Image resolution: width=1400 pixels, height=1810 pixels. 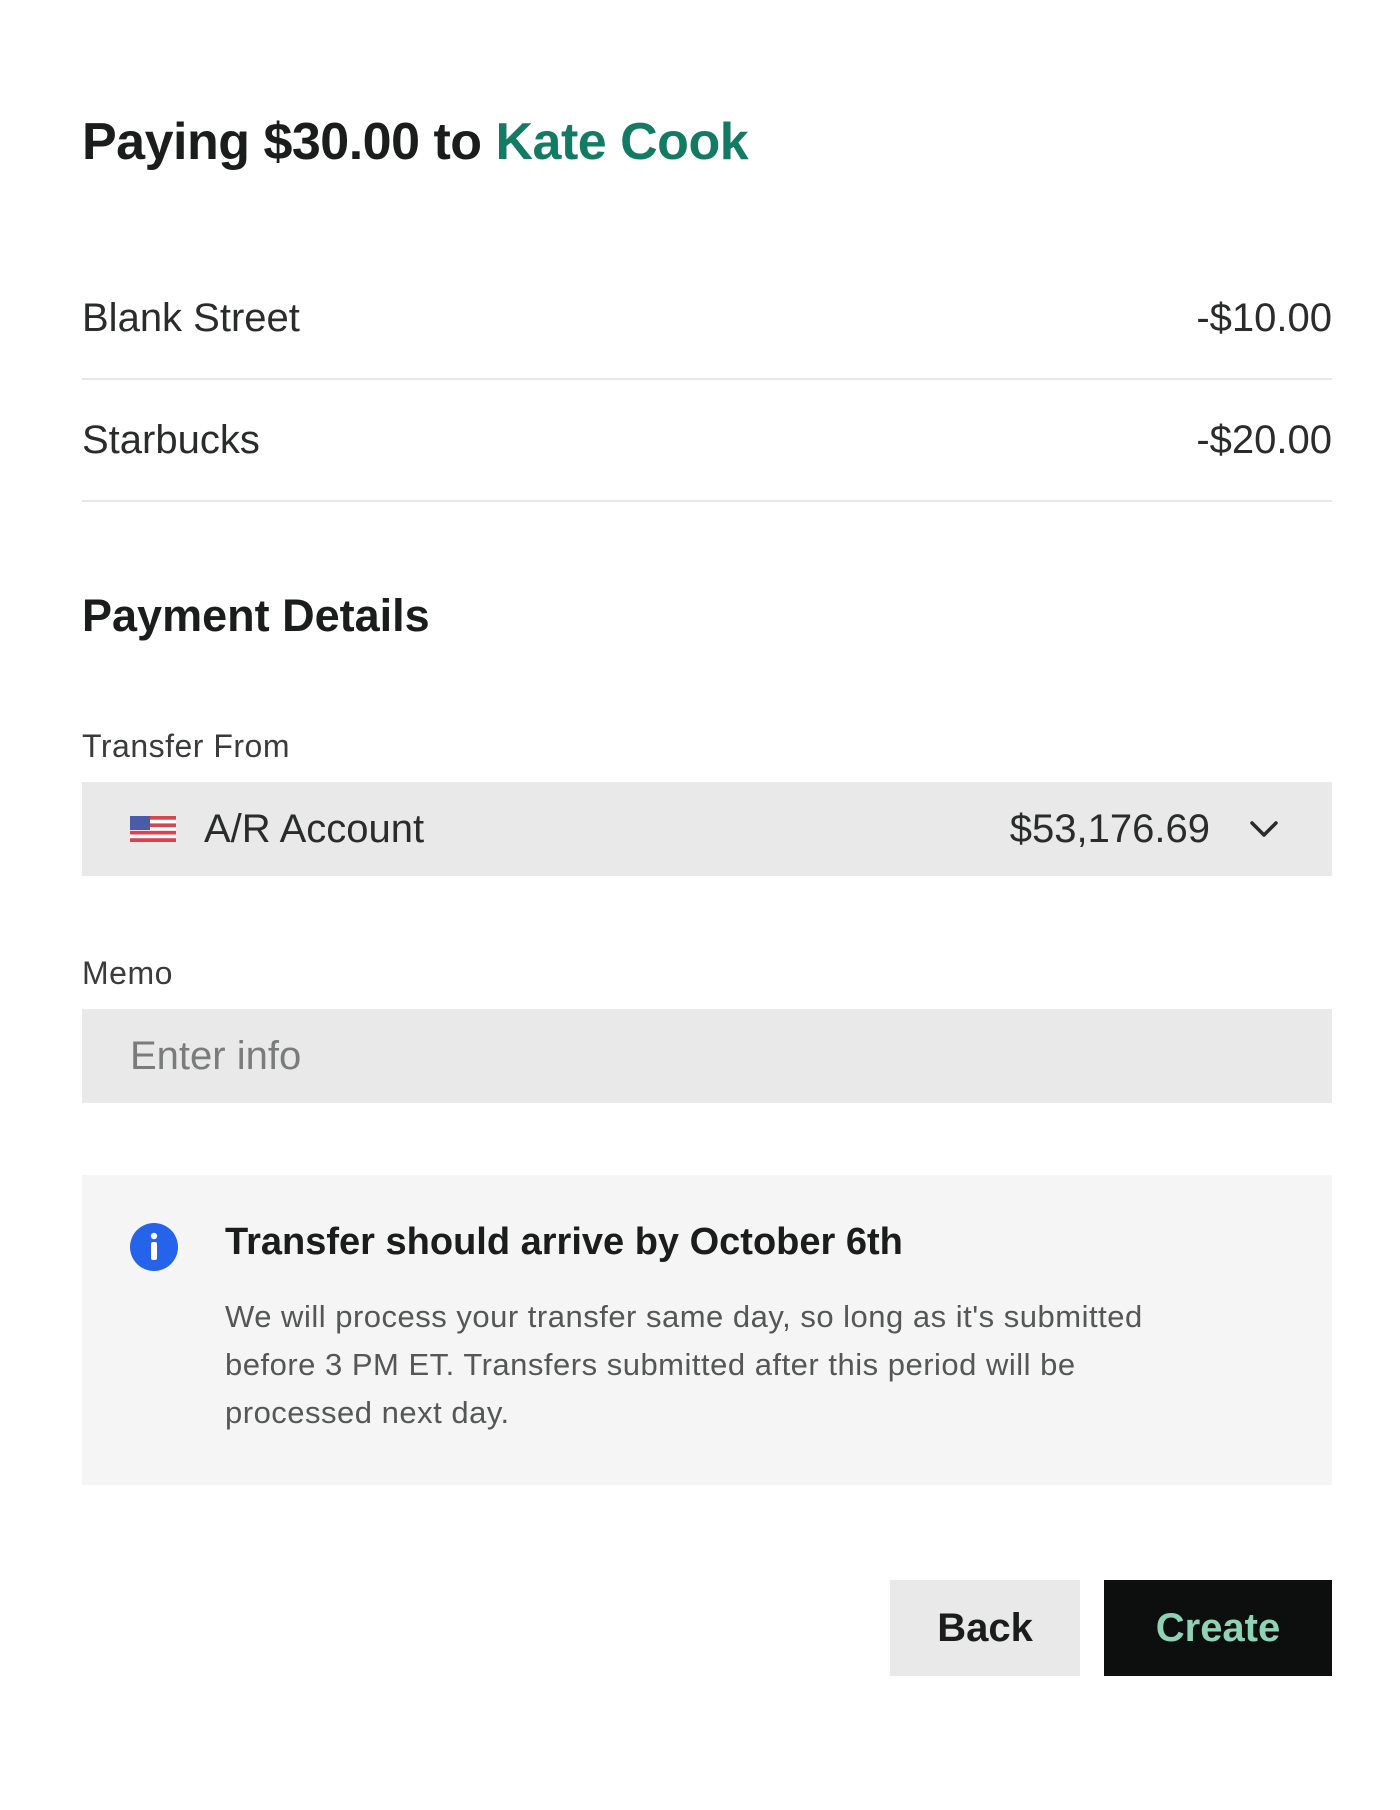 What do you see at coordinates (256, 615) in the screenshot?
I see `section-title-payment-details: Payment Details` at bounding box center [256, 615].